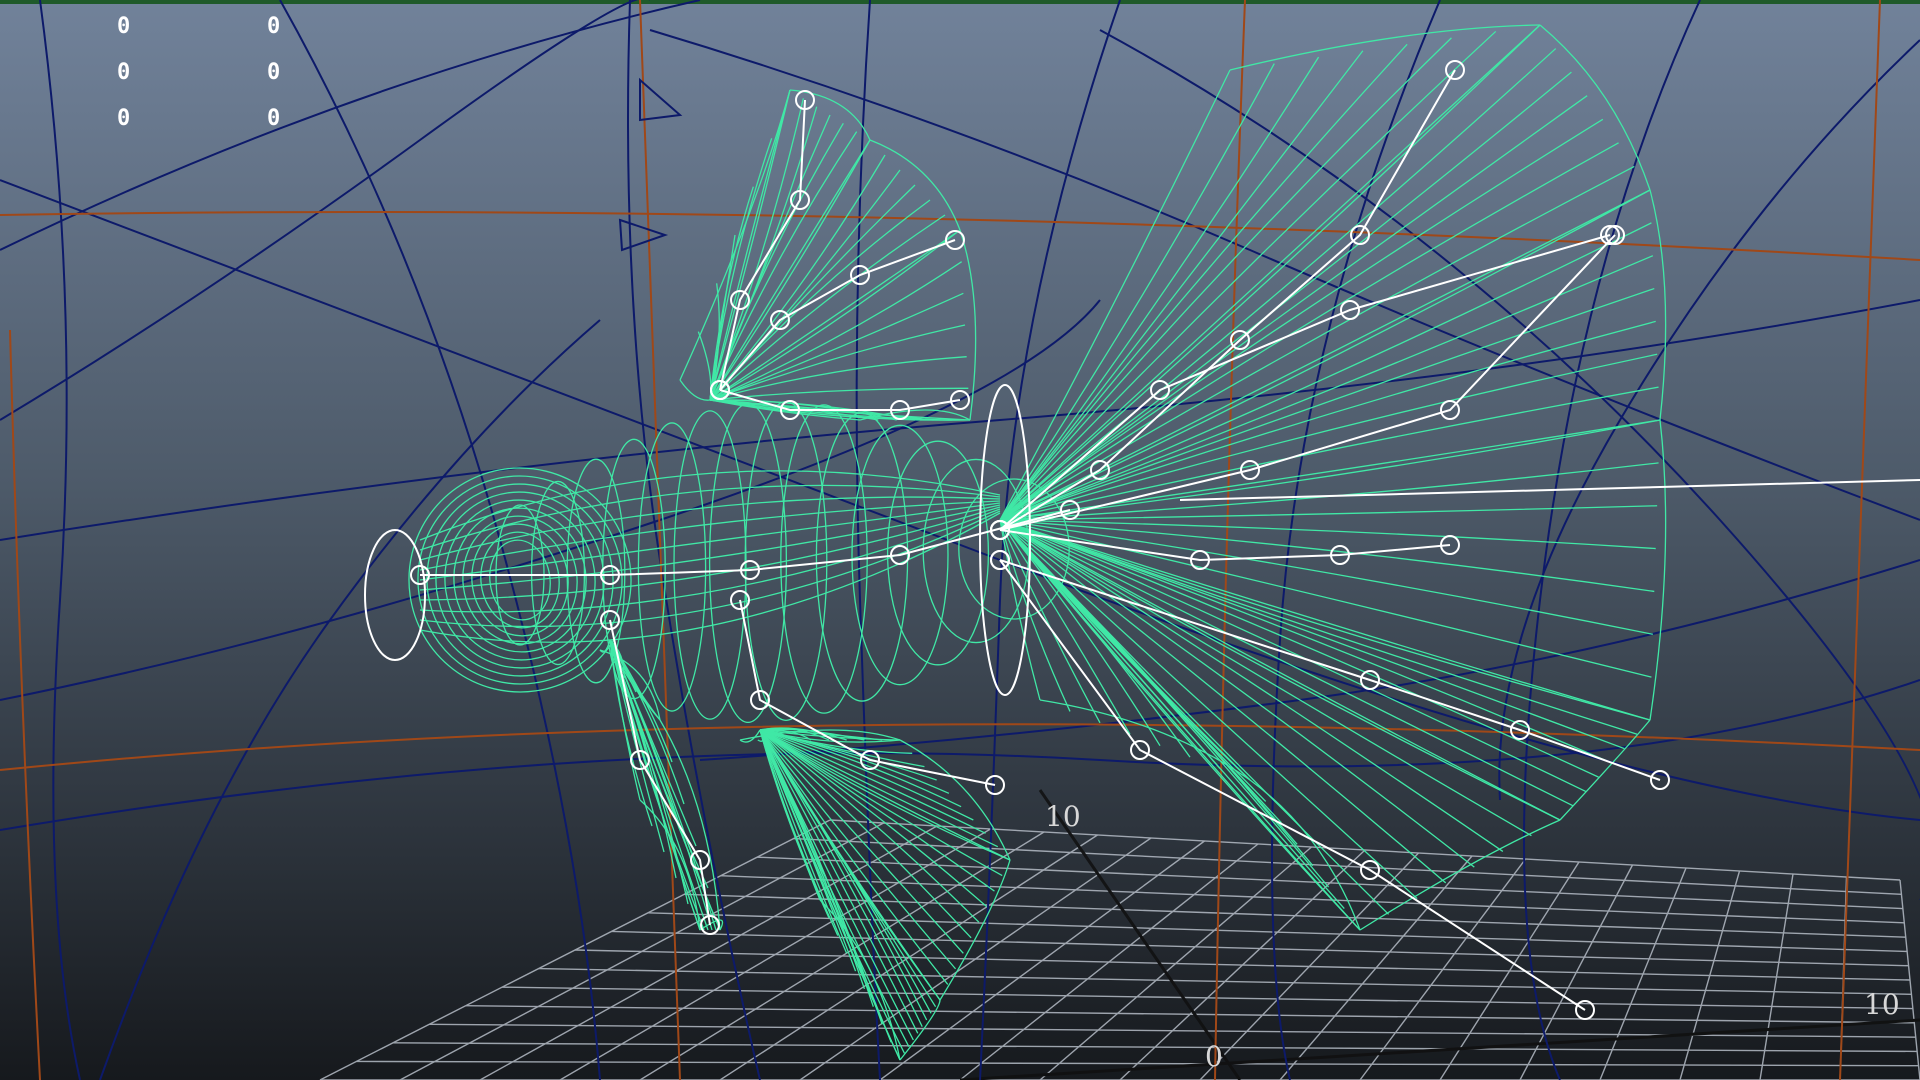  What do you see at coordinates (1214, 1056) in the screenshot?
I see `grid-label-origin: 0` at bounding box center [1214, 1056].